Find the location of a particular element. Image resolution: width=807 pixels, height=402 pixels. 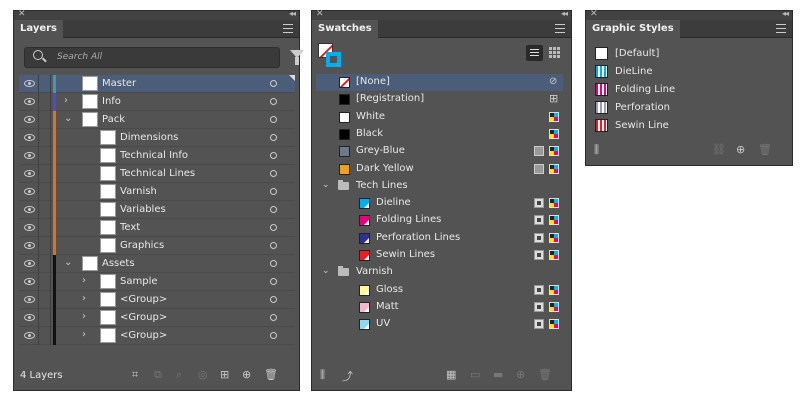

layer-row: Text is located at coordinates (157, 228).